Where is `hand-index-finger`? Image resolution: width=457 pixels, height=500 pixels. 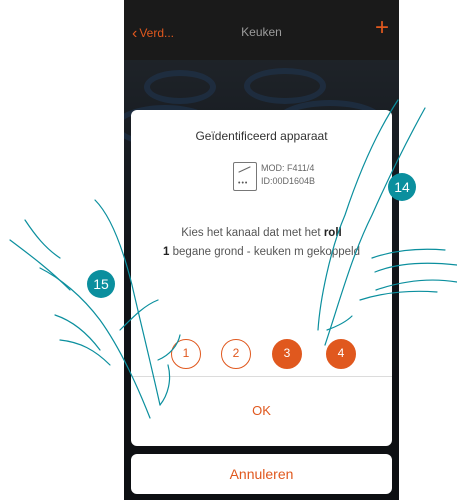
hand-index-finger is located at coordinates (358, 215).